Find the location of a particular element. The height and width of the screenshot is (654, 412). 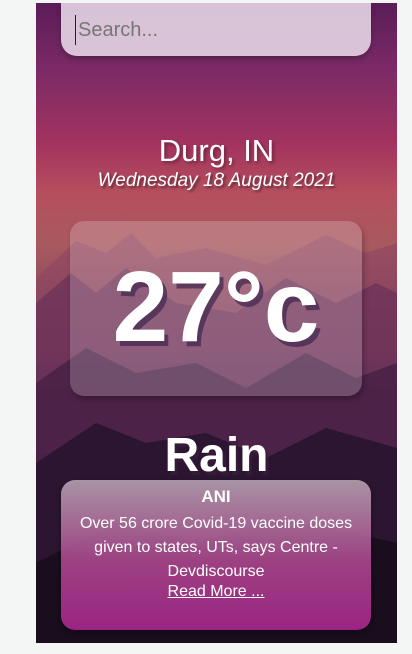

temperature-value: 27°c is located at coordinates (216, 307).